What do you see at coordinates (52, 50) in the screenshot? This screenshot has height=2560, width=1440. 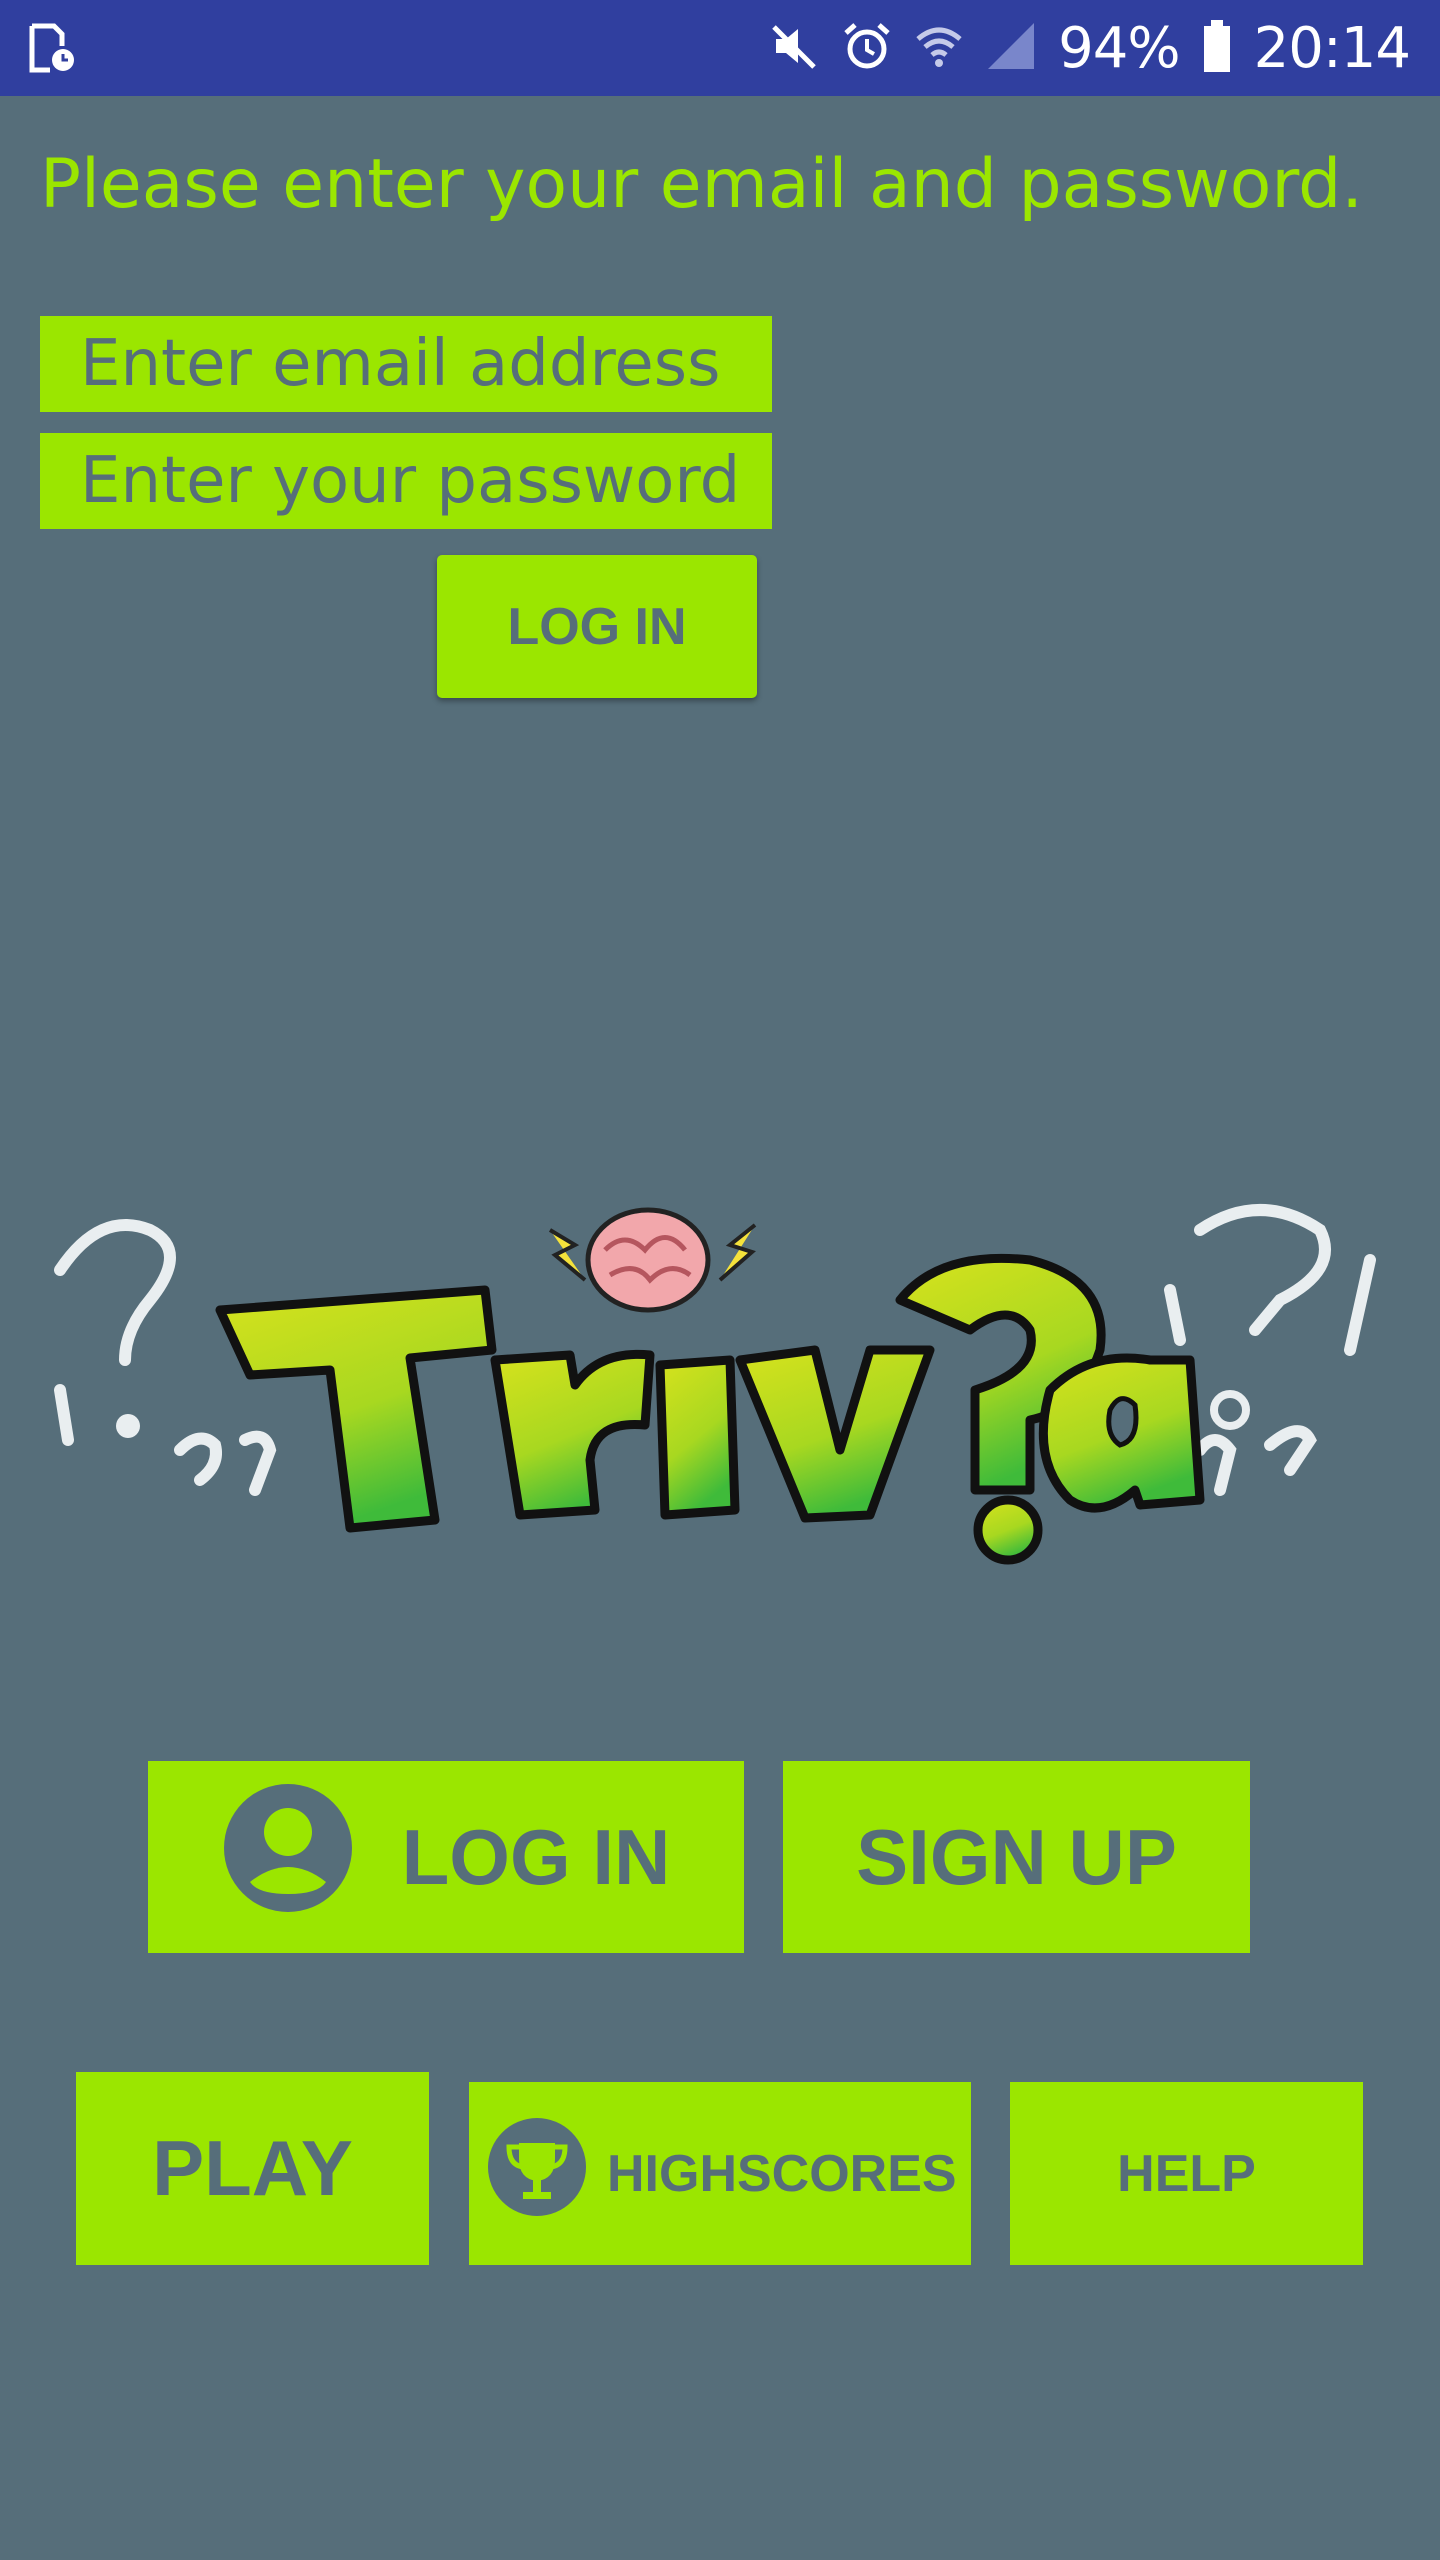 I see `screenshot-icon` at bounding box center [52, 50].